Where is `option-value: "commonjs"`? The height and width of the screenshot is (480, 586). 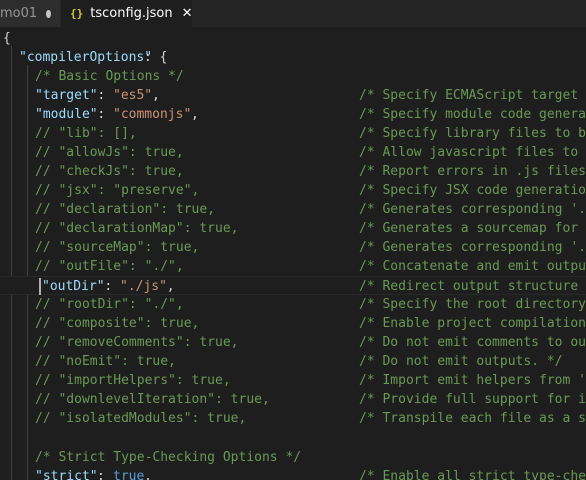
option-value: "commonjs" is located at coordinates (152, 114).